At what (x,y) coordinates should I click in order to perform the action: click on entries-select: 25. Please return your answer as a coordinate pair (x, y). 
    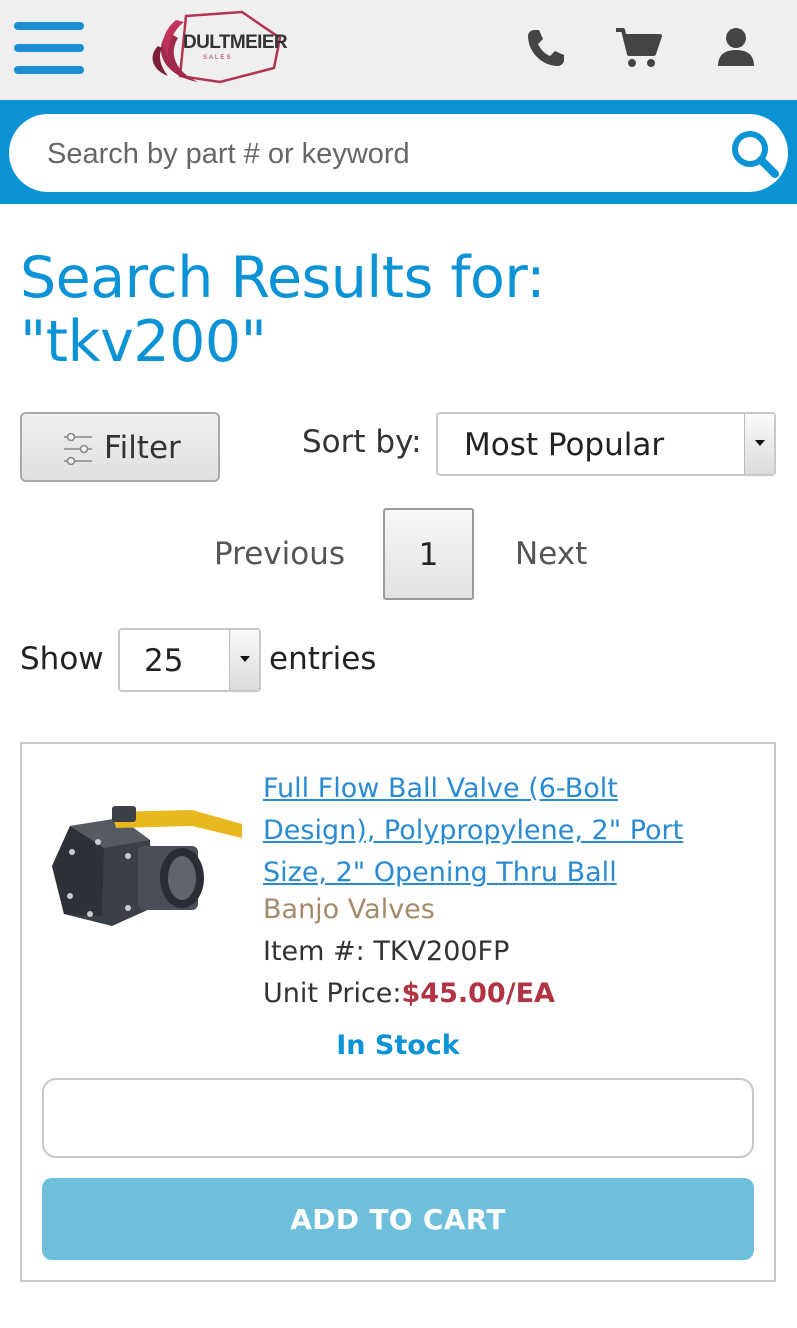
    Looking at the image, I should click on (189, 660).